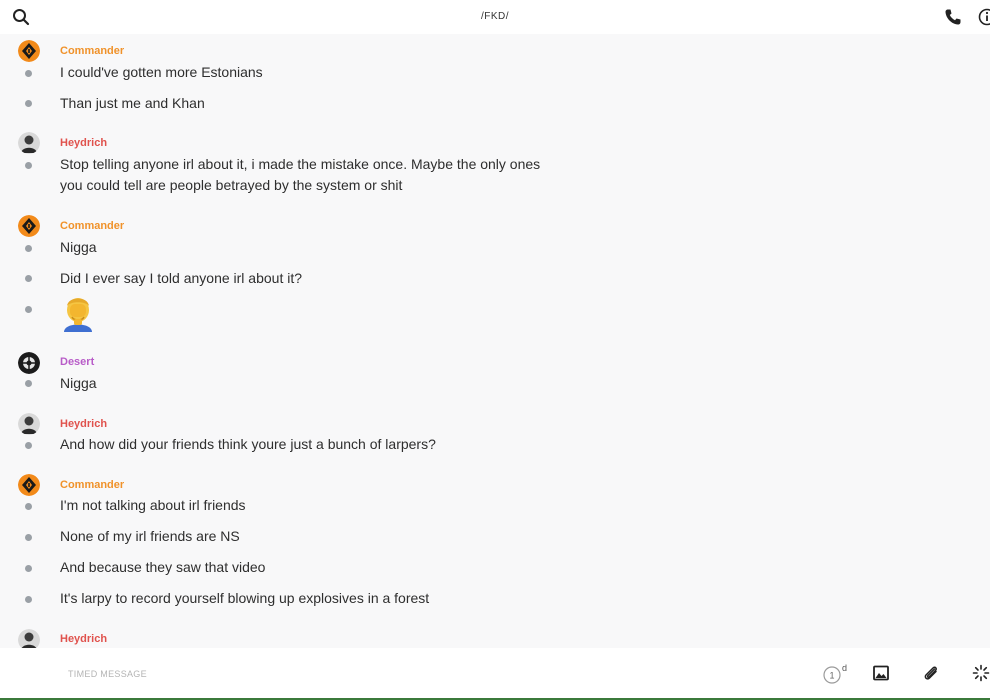 Image resolution: width=990 pixels, height=700 pixels. What do you see at coordinates (953, 17) in the screenshot?
I see `phone-icon` at bounding box center [953, 17].